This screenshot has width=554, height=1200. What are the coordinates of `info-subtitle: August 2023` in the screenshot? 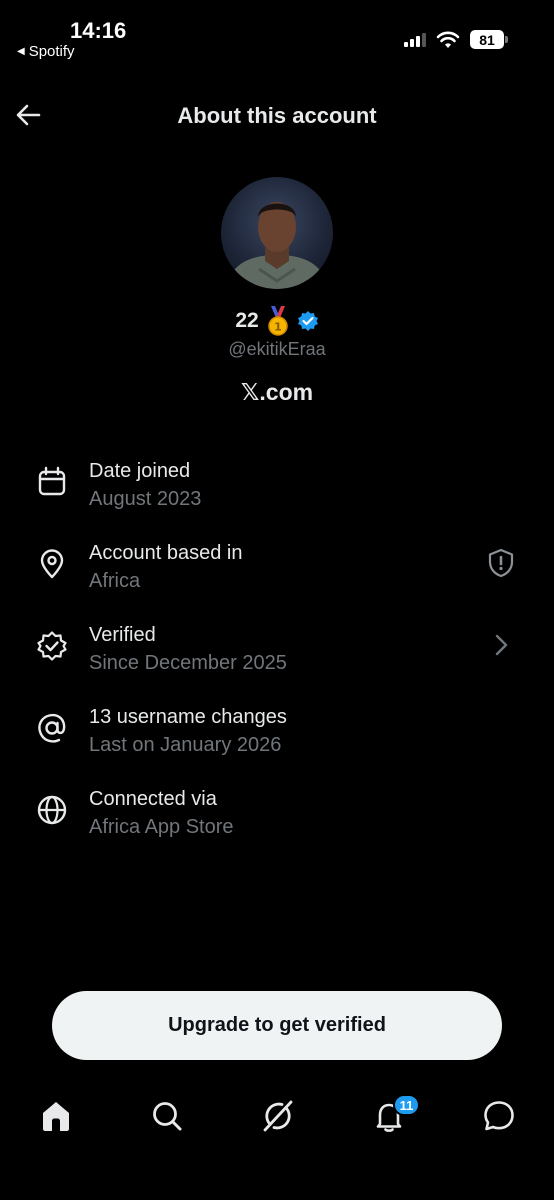 It's located at (145, 499).